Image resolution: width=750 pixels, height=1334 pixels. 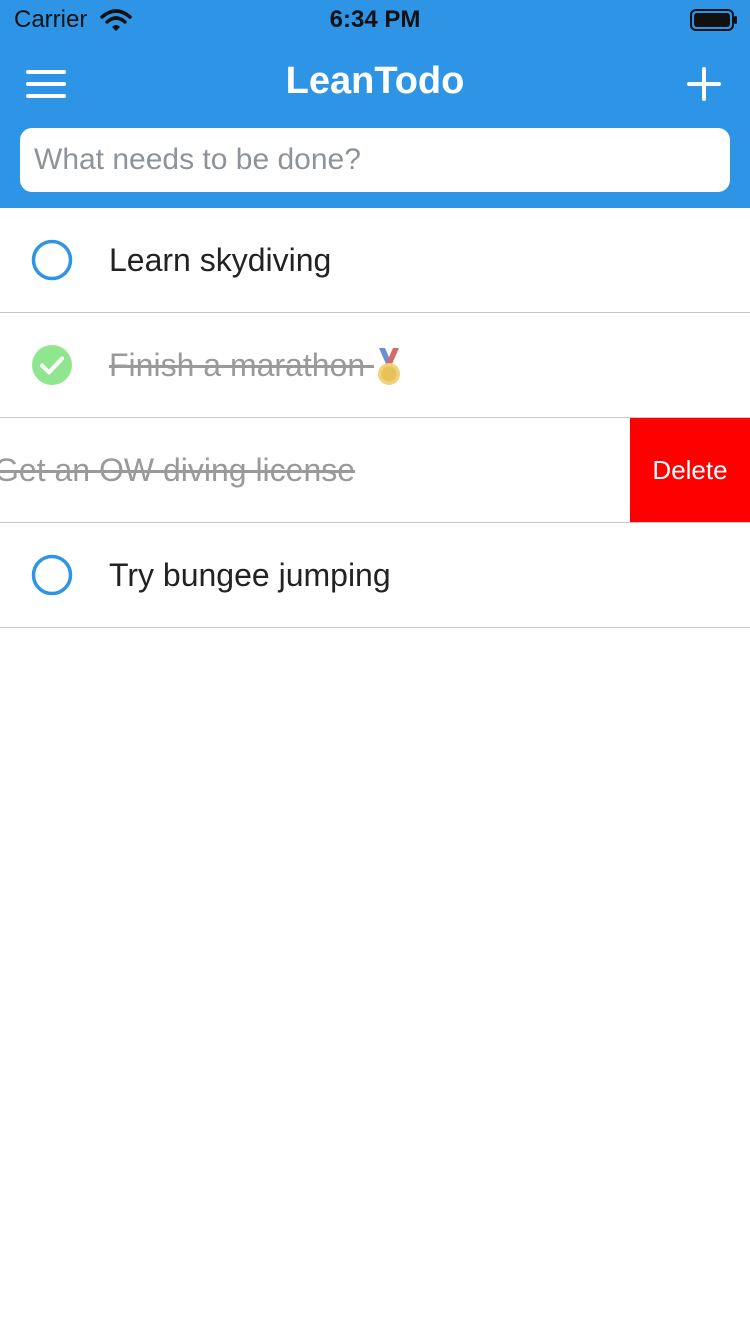 I want to click on todo-text: Finish a marathon, so click(x=256, y=365).